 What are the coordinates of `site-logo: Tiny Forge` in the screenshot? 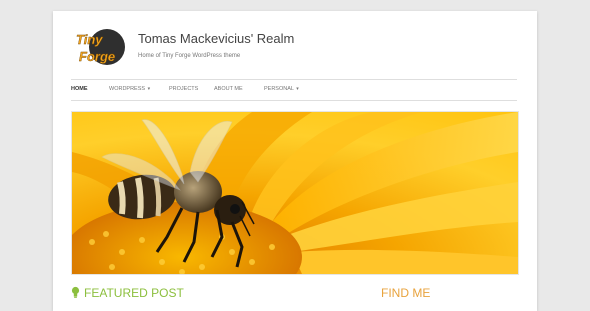 It's located at (100, 47).